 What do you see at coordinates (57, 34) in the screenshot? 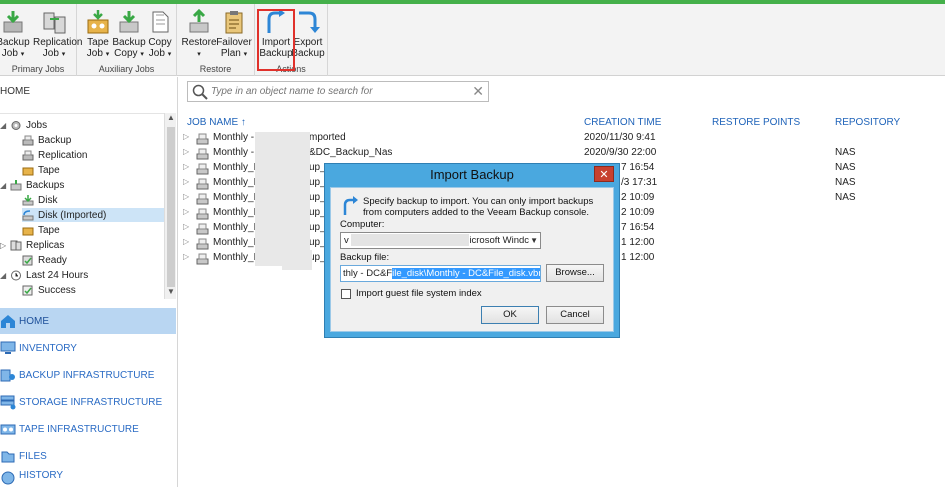
I see `replication-job-button: Replication Job ▾` at bounding box center [57, 34].